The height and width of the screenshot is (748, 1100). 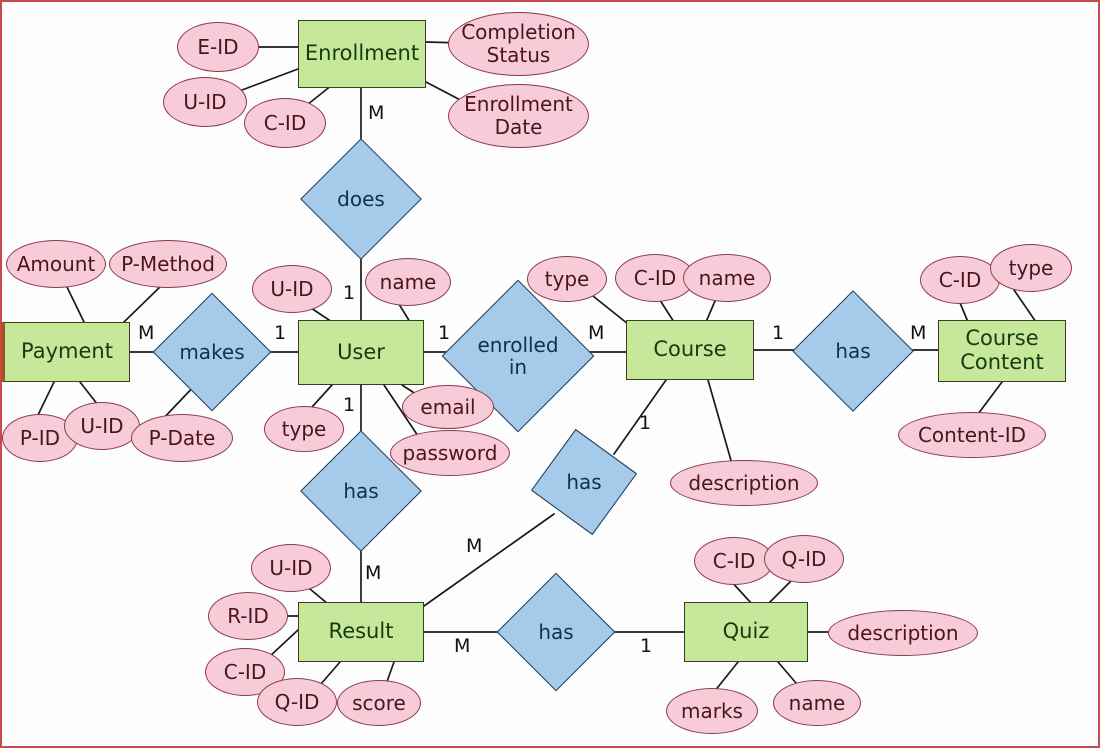 I want to click on cardinality-payment-makes: M, so click(x=146, y=333).